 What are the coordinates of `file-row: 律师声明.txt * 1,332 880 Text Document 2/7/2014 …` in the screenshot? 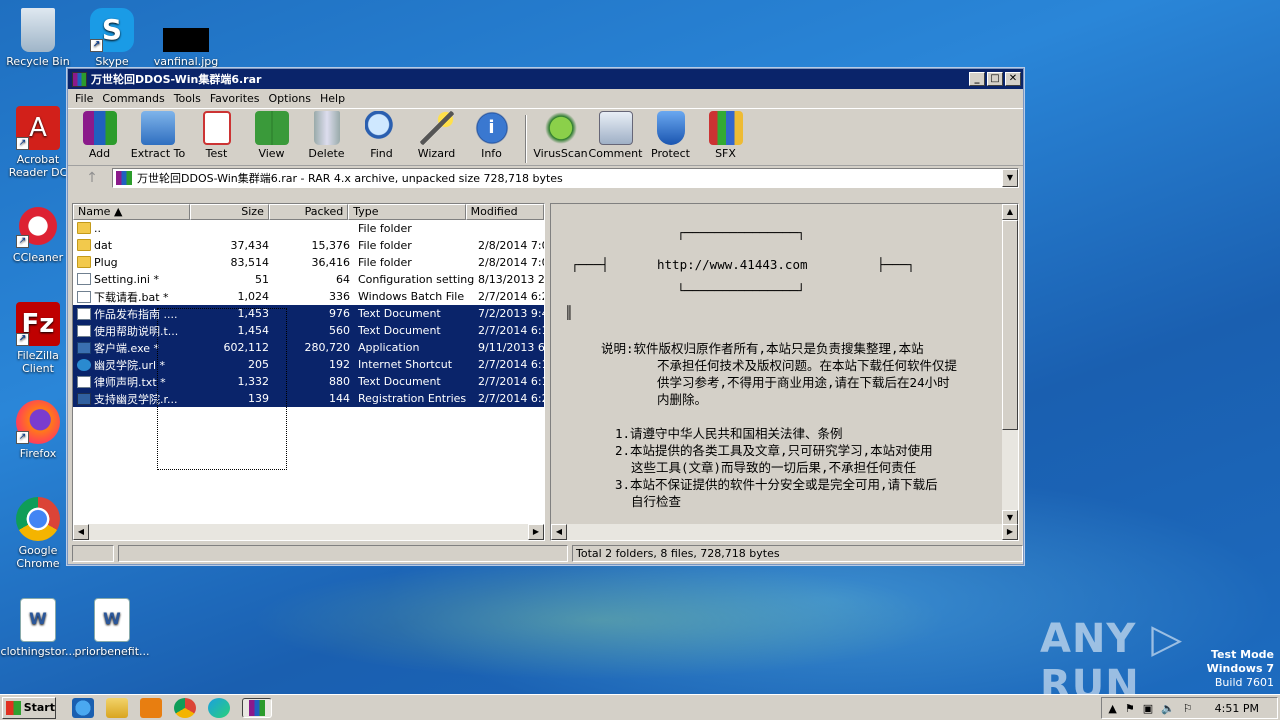 It's located at (308, 381).